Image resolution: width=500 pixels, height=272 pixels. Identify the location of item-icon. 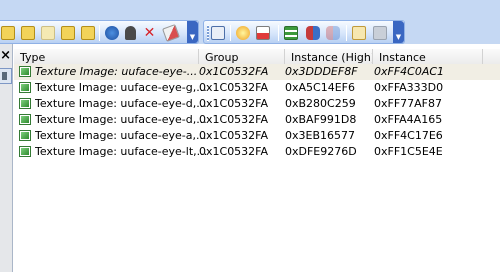
(4, 76).